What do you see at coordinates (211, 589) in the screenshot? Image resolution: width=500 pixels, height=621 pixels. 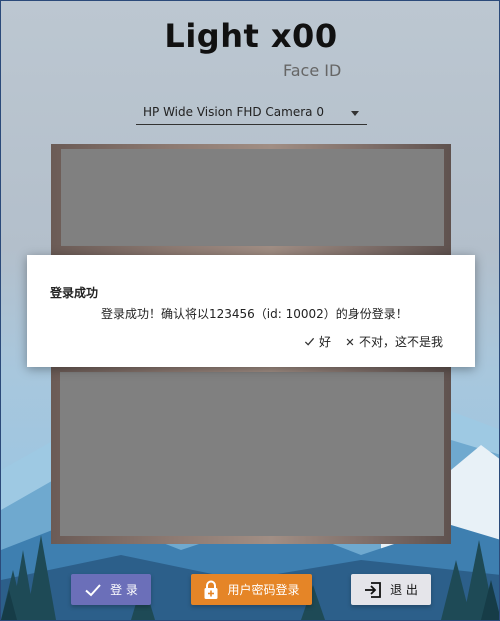 I see `lock-icon` at bounding box center [211, 589].